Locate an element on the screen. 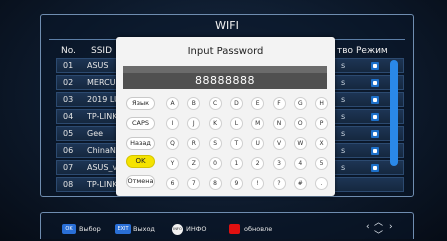  keyboard-key: 0 is located at coordinates (215, 163).